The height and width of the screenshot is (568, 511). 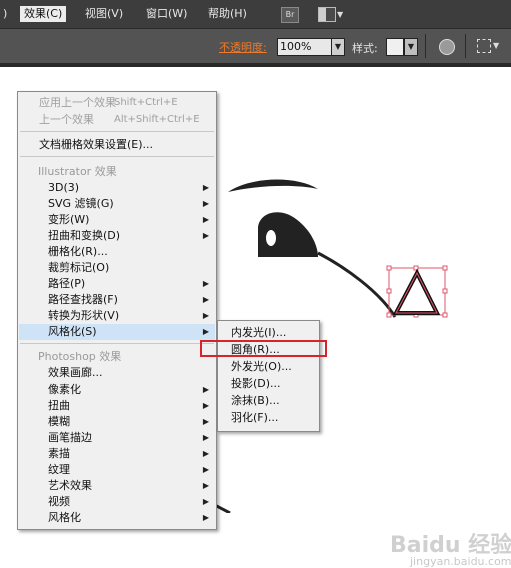 I want to click on opacity-input: 100%, so click(x=305, y=47).